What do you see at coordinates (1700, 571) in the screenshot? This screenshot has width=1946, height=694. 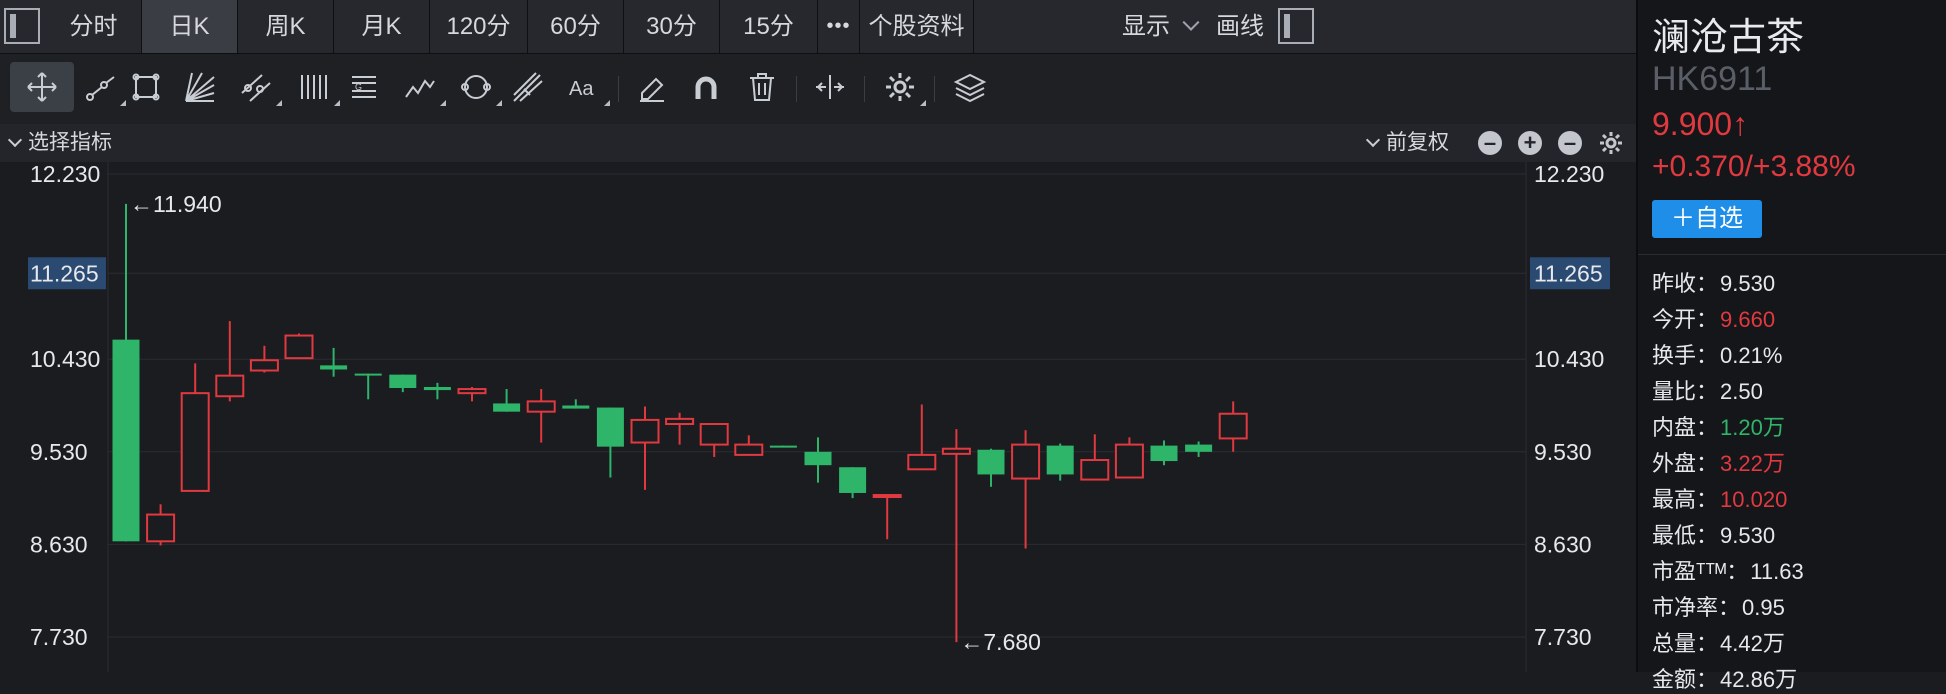 I see `stat-label: 市盈ᵀᵀᴹ：` at bounding box center [1700, 571].